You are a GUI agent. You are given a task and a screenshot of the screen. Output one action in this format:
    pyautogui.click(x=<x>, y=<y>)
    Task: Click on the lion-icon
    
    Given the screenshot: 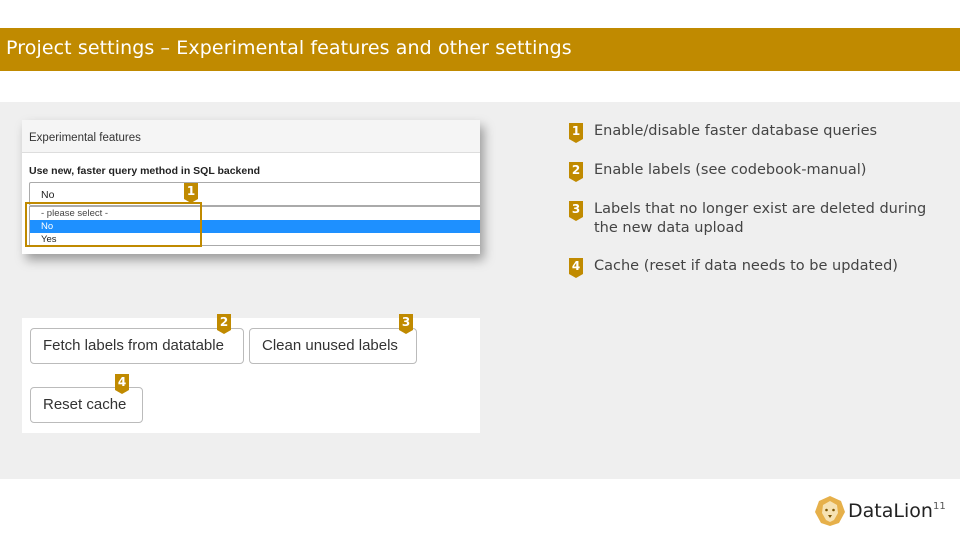 What is the action you would take?
    pyautogui.click(x=830, y=511)
    